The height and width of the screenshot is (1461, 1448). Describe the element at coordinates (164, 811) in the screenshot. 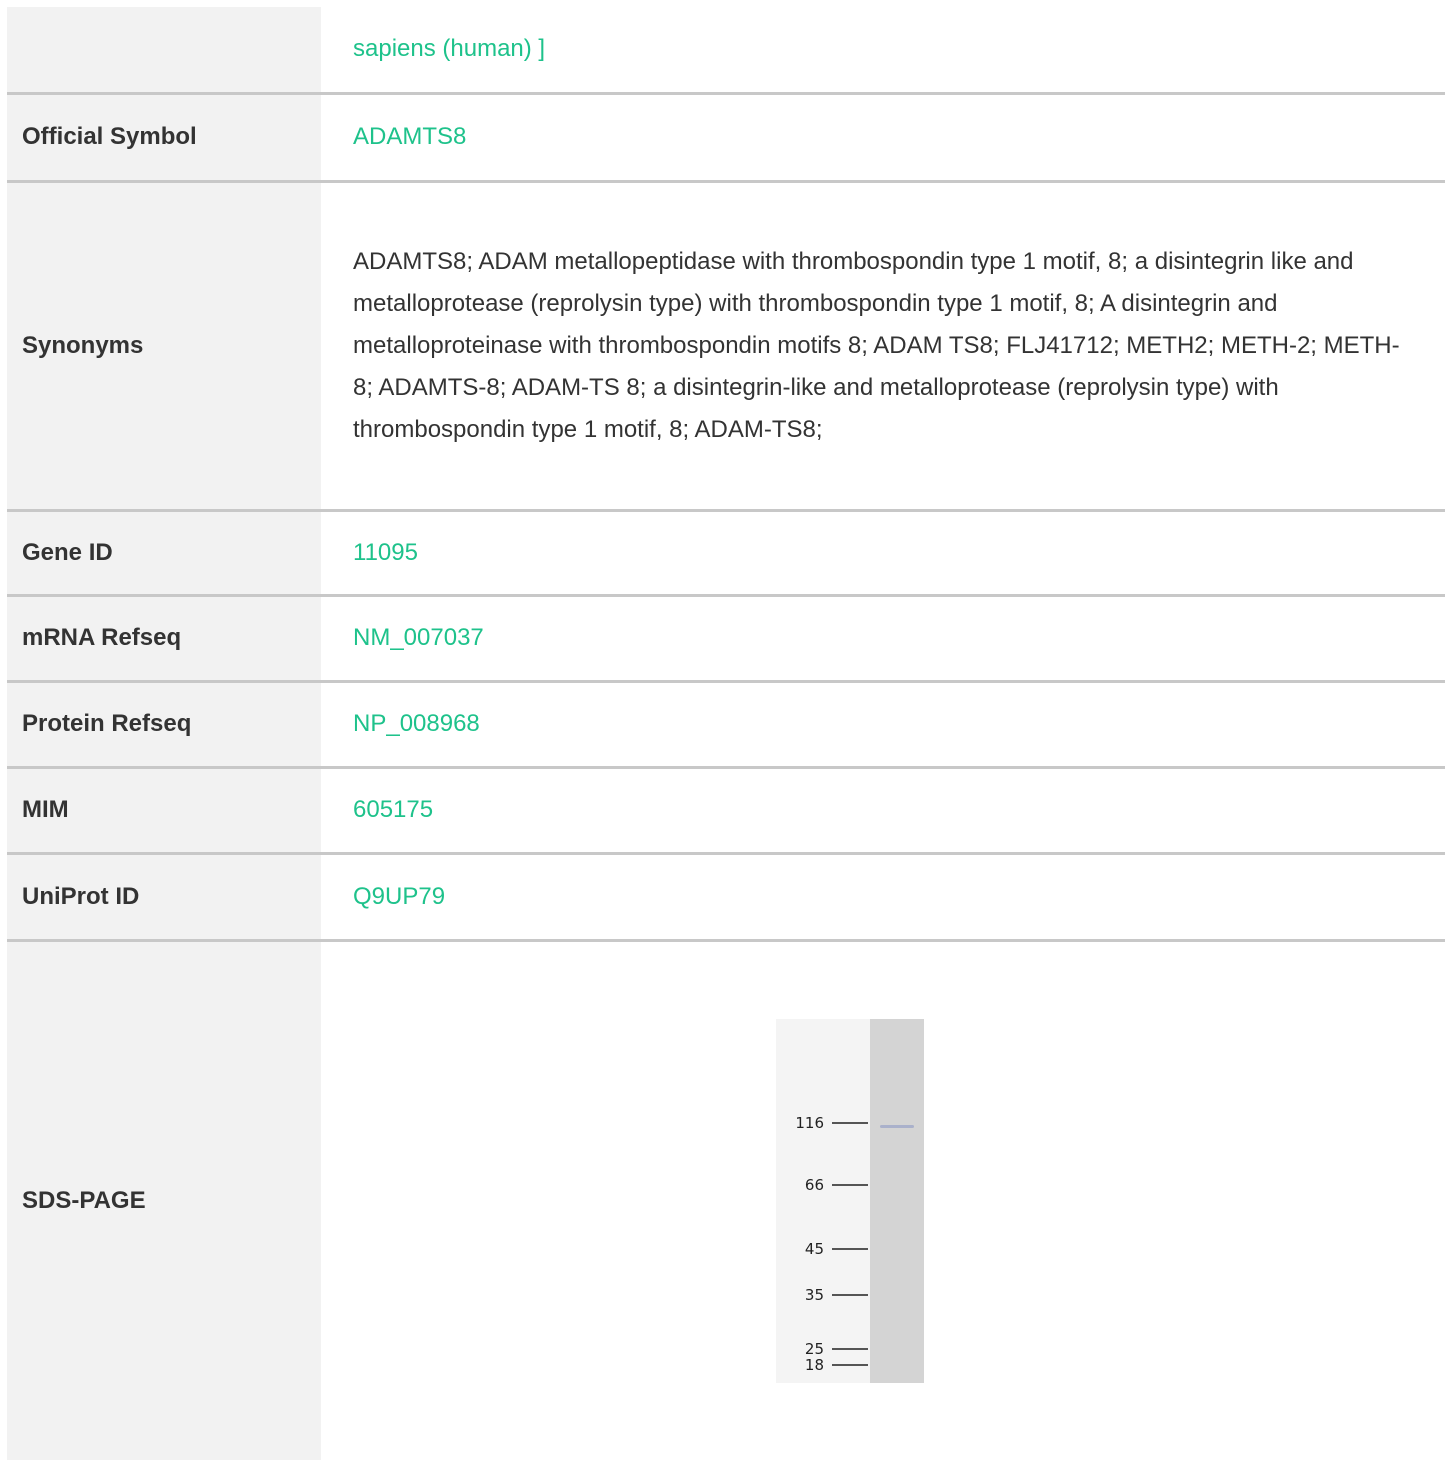

I see `mim-label: MIM` at that location.